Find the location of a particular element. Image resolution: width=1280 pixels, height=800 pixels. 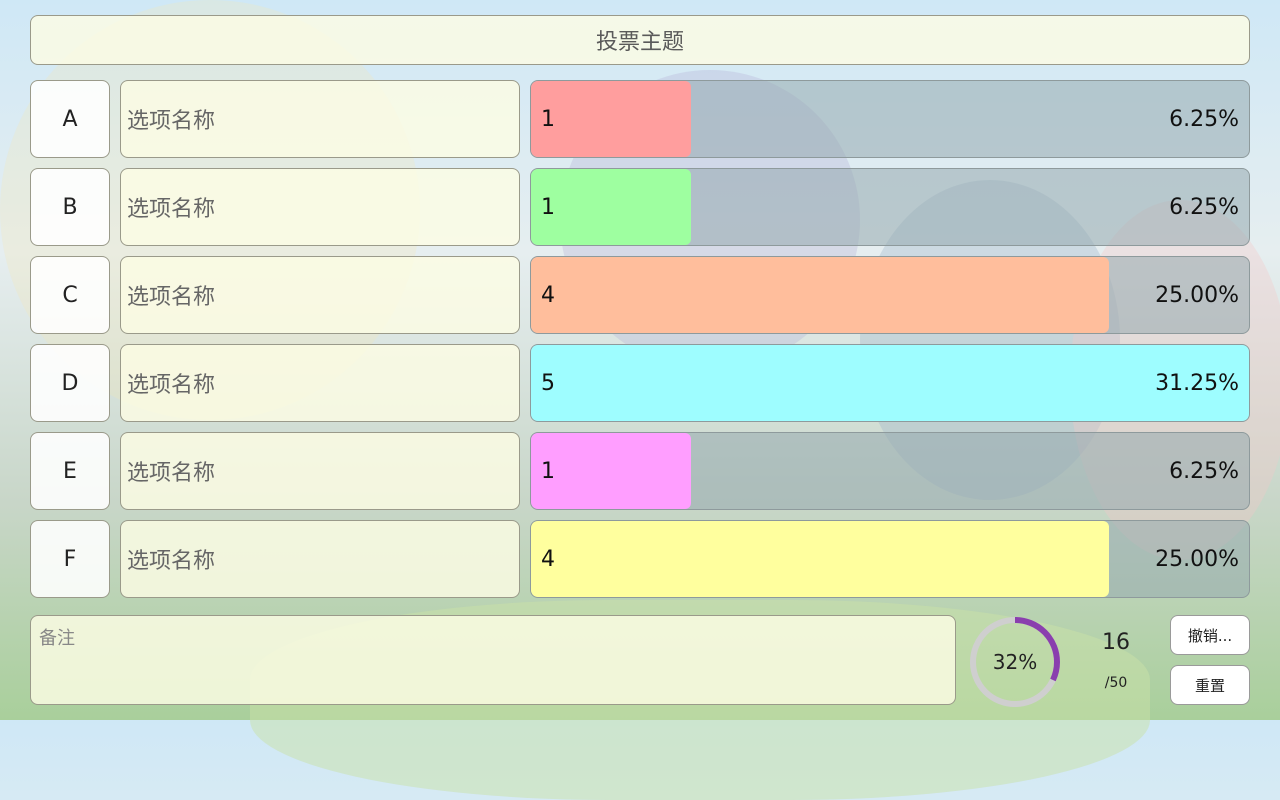

note-field: 备注 is located at coordinates (493, 660).